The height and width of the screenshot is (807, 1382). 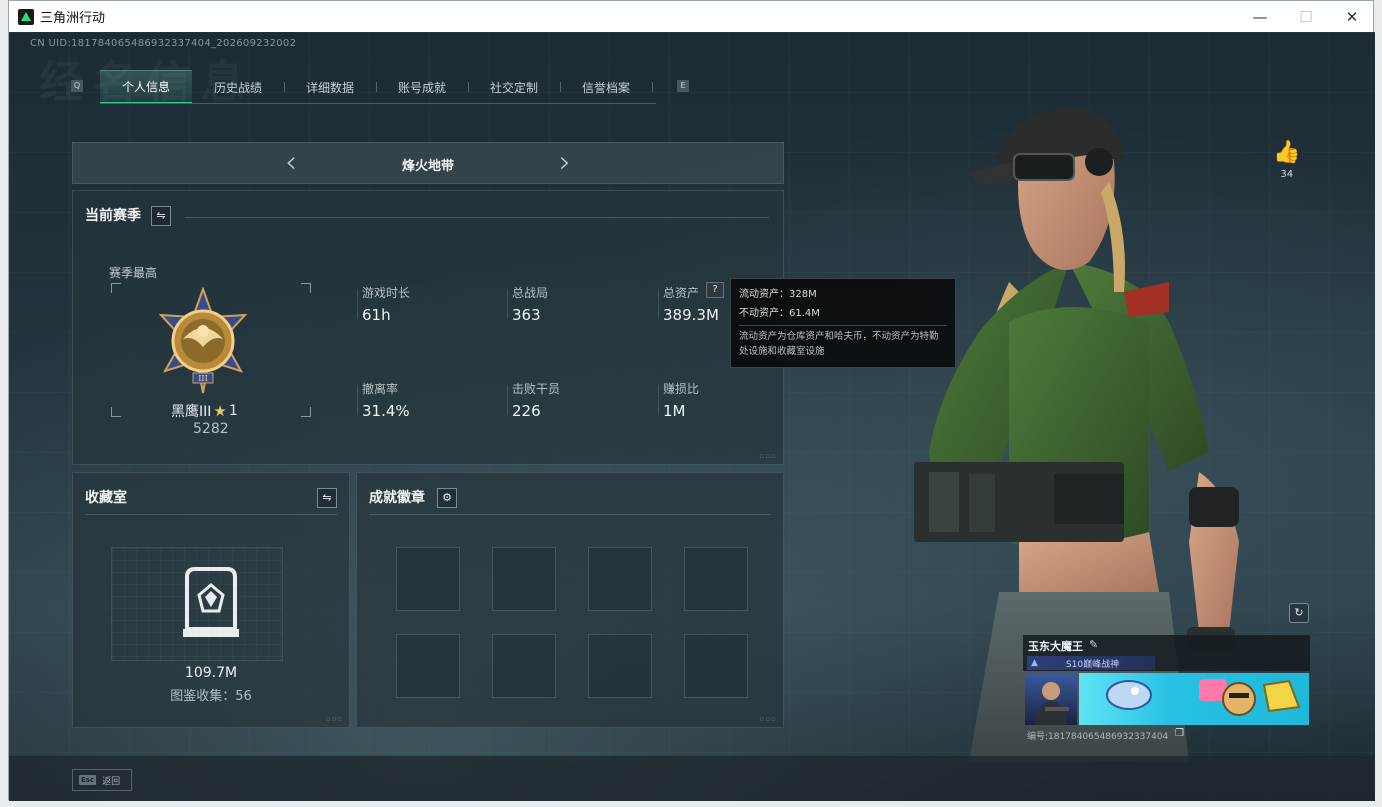 What do you see at coordinates (1299, 613) in the screenshot?
I see `refresh-icon: ↻` at bounding box center [1299, 613].